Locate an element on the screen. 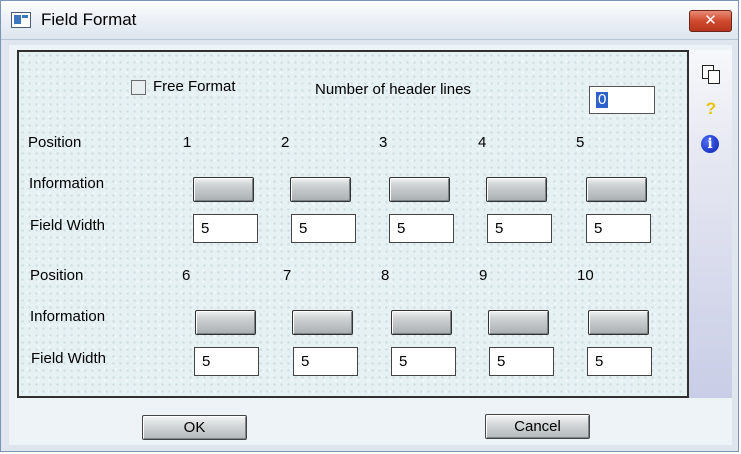 The image size is (741, 454). copy-icon is located at coordinates (711, 74).